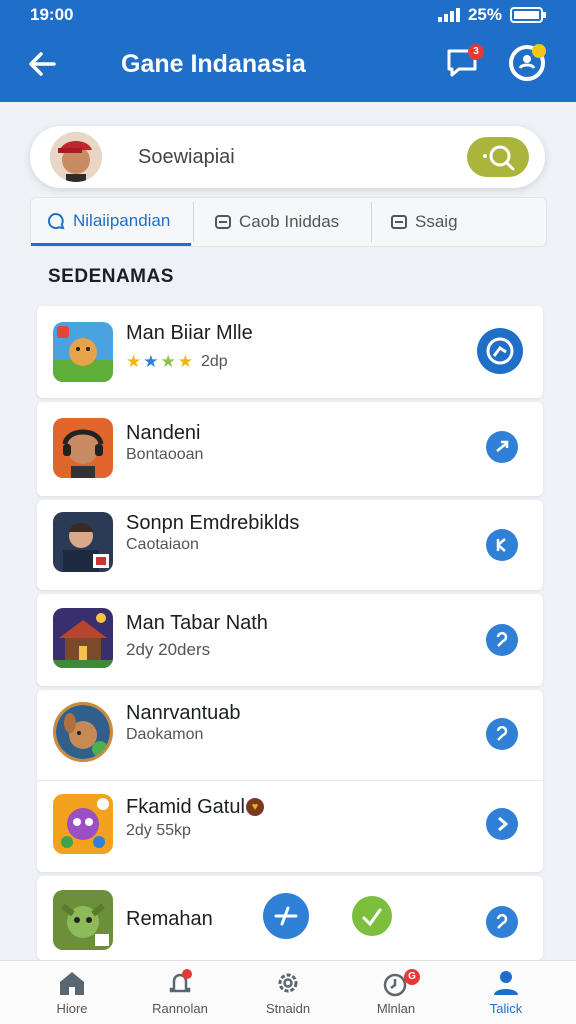 This screenshot has height=1024, width=576. Describe the element at coordinates (214, 361) in the screenshot. I see `game-subtitle: 2dp` at that location.